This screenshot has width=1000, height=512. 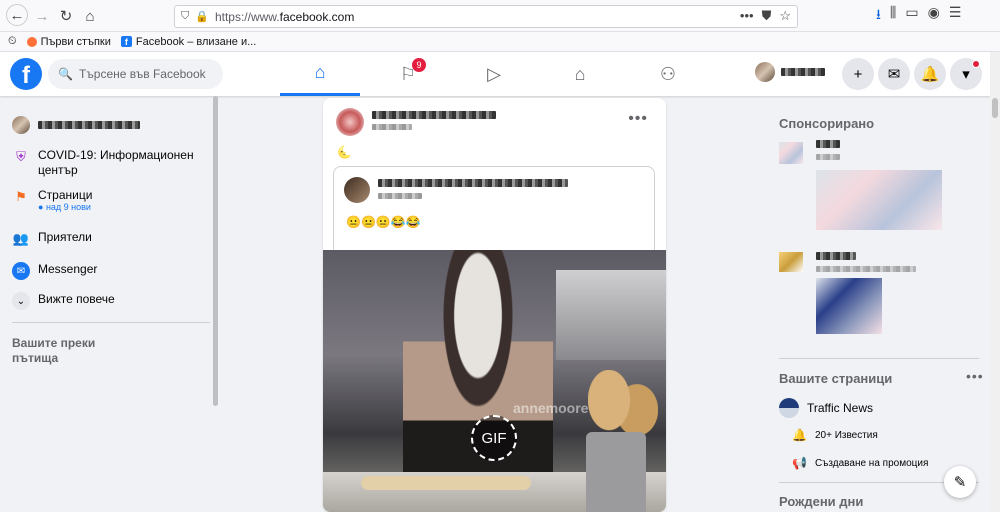 What do you see at coordinates (383, 222) in the screenshot?
I see `shared-text: 😐😐😐😂😂` at bounding box center [383, 222].